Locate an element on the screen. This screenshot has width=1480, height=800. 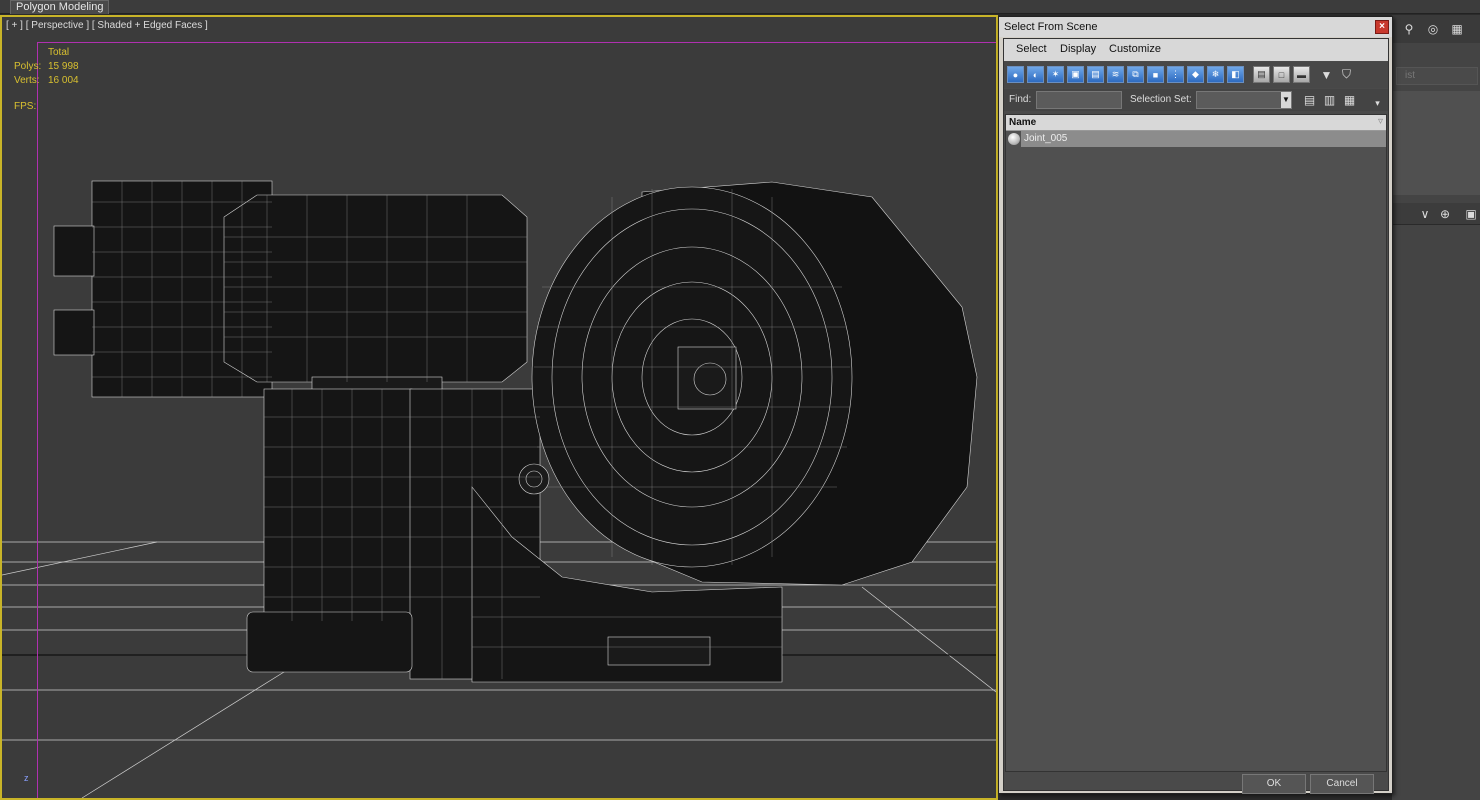
select-none-icon: □ is located at coordinates (1281, 74).